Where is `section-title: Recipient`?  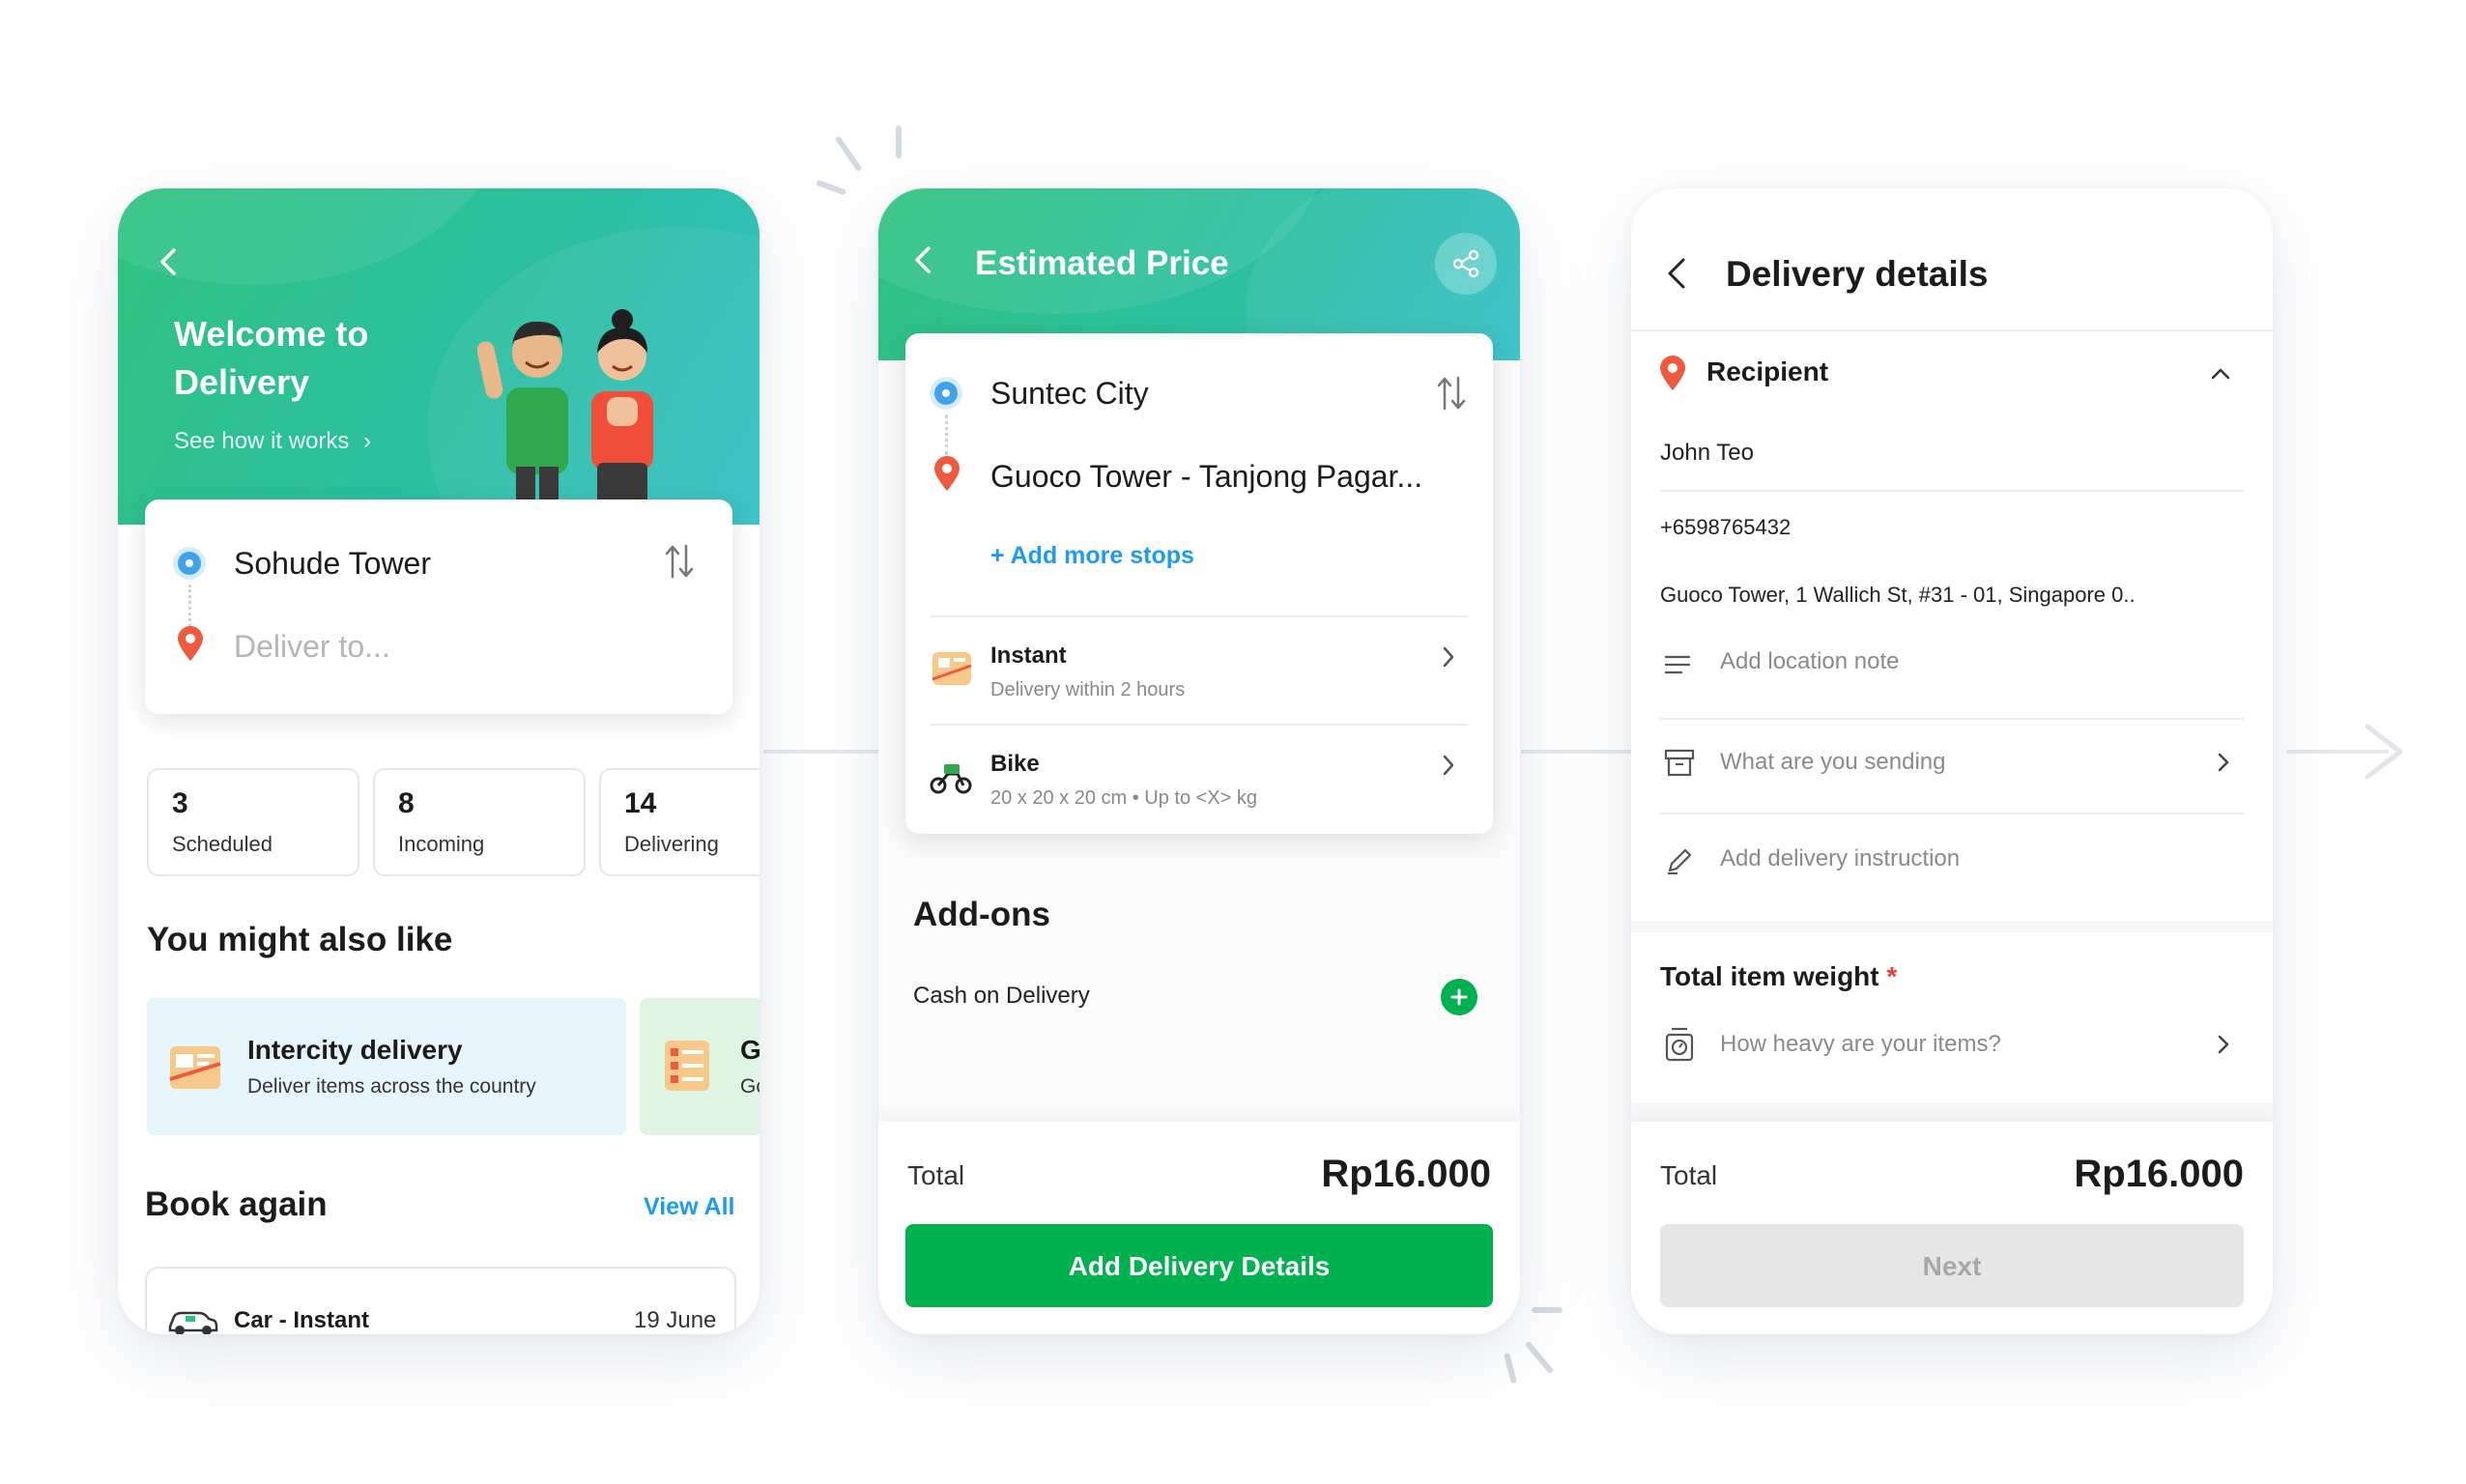
section-title: Recipient is located at coordinates (1767, 372).